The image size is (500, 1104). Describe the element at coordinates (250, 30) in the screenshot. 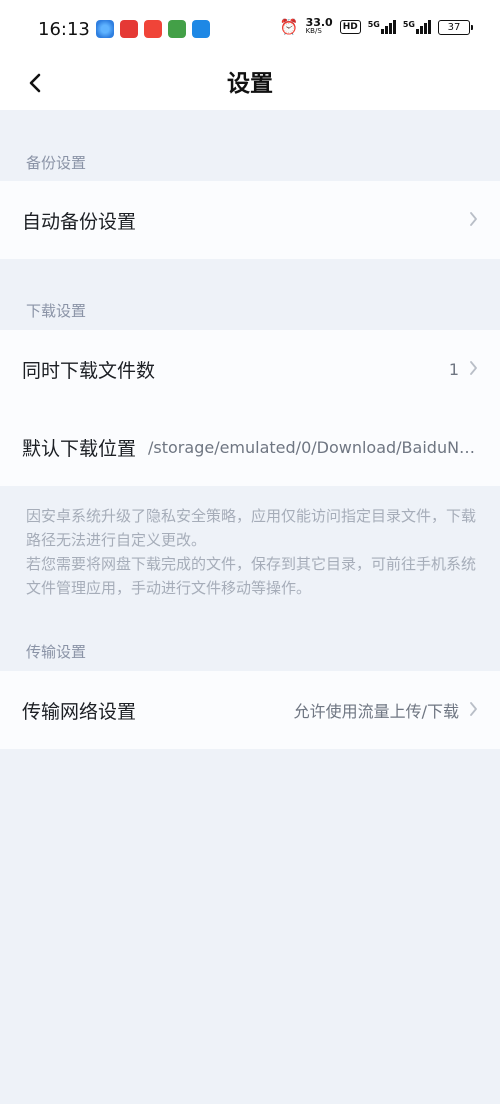

I see `status-bar: 16:13 ⏰ 33.0 KB/S HD 5G 5G 37` at that location.